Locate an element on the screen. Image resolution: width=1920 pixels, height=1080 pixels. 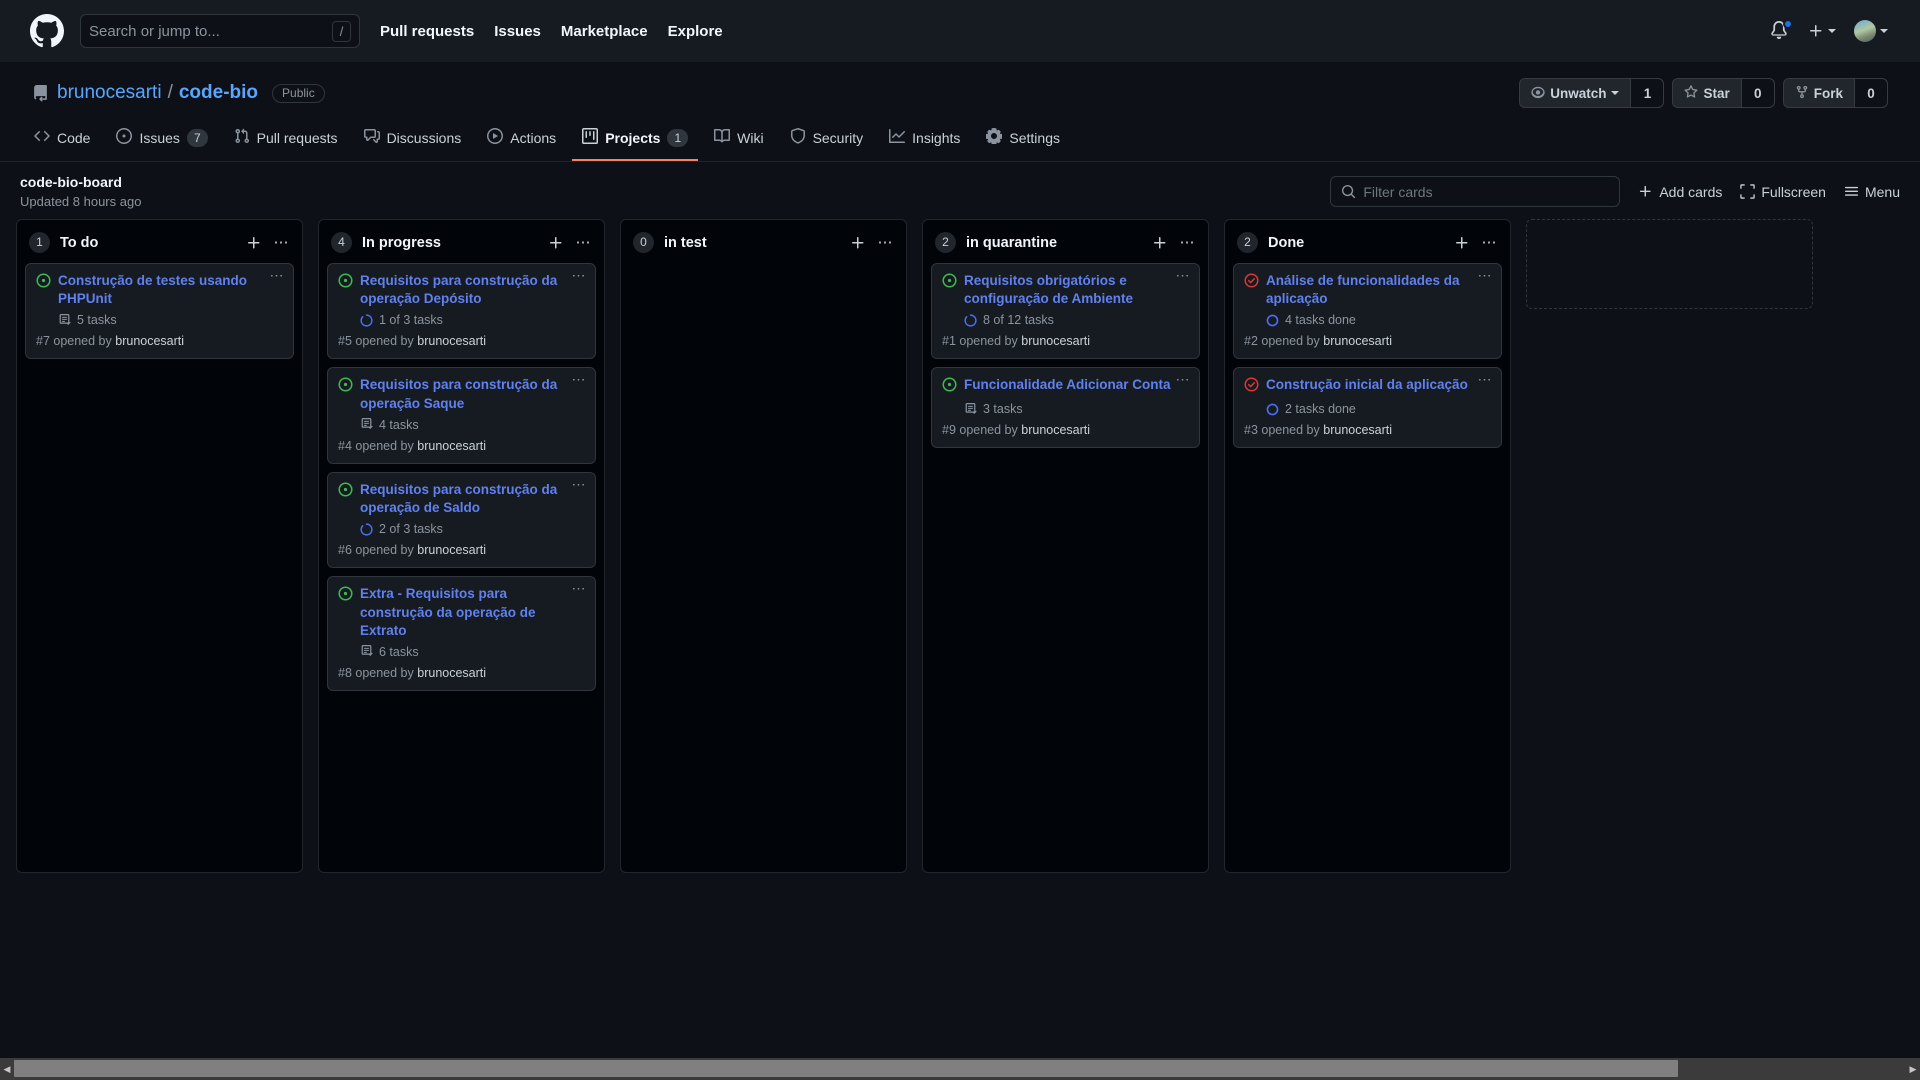
column-header: 0 in test ⋯ is located at coordinates (763, 245).